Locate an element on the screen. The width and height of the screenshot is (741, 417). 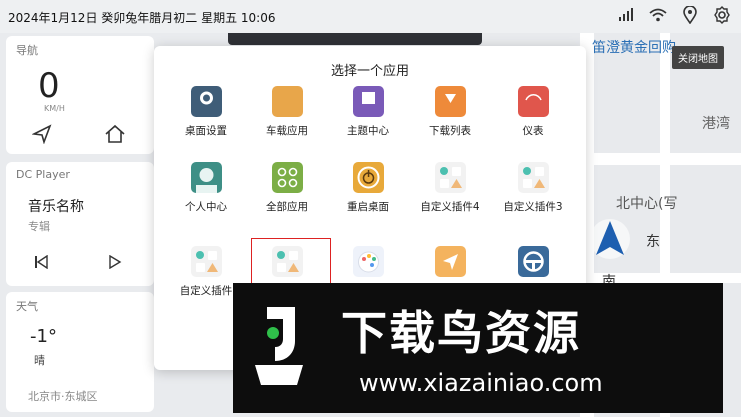
app-custom-plugin-3: 自定义插件3 is located at coordinates (533, 188).